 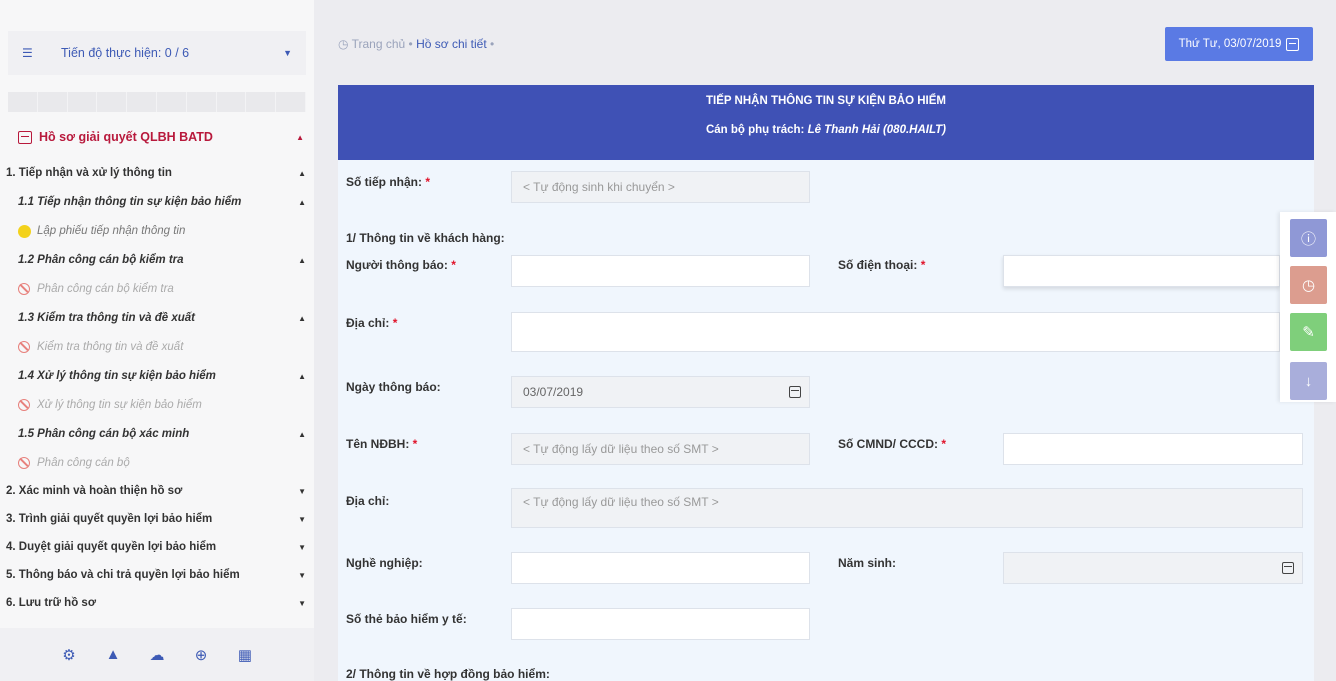 I want to click on tree-label: 1.5 Phân công cán bộ xác minh, so click(x=104, y=434).